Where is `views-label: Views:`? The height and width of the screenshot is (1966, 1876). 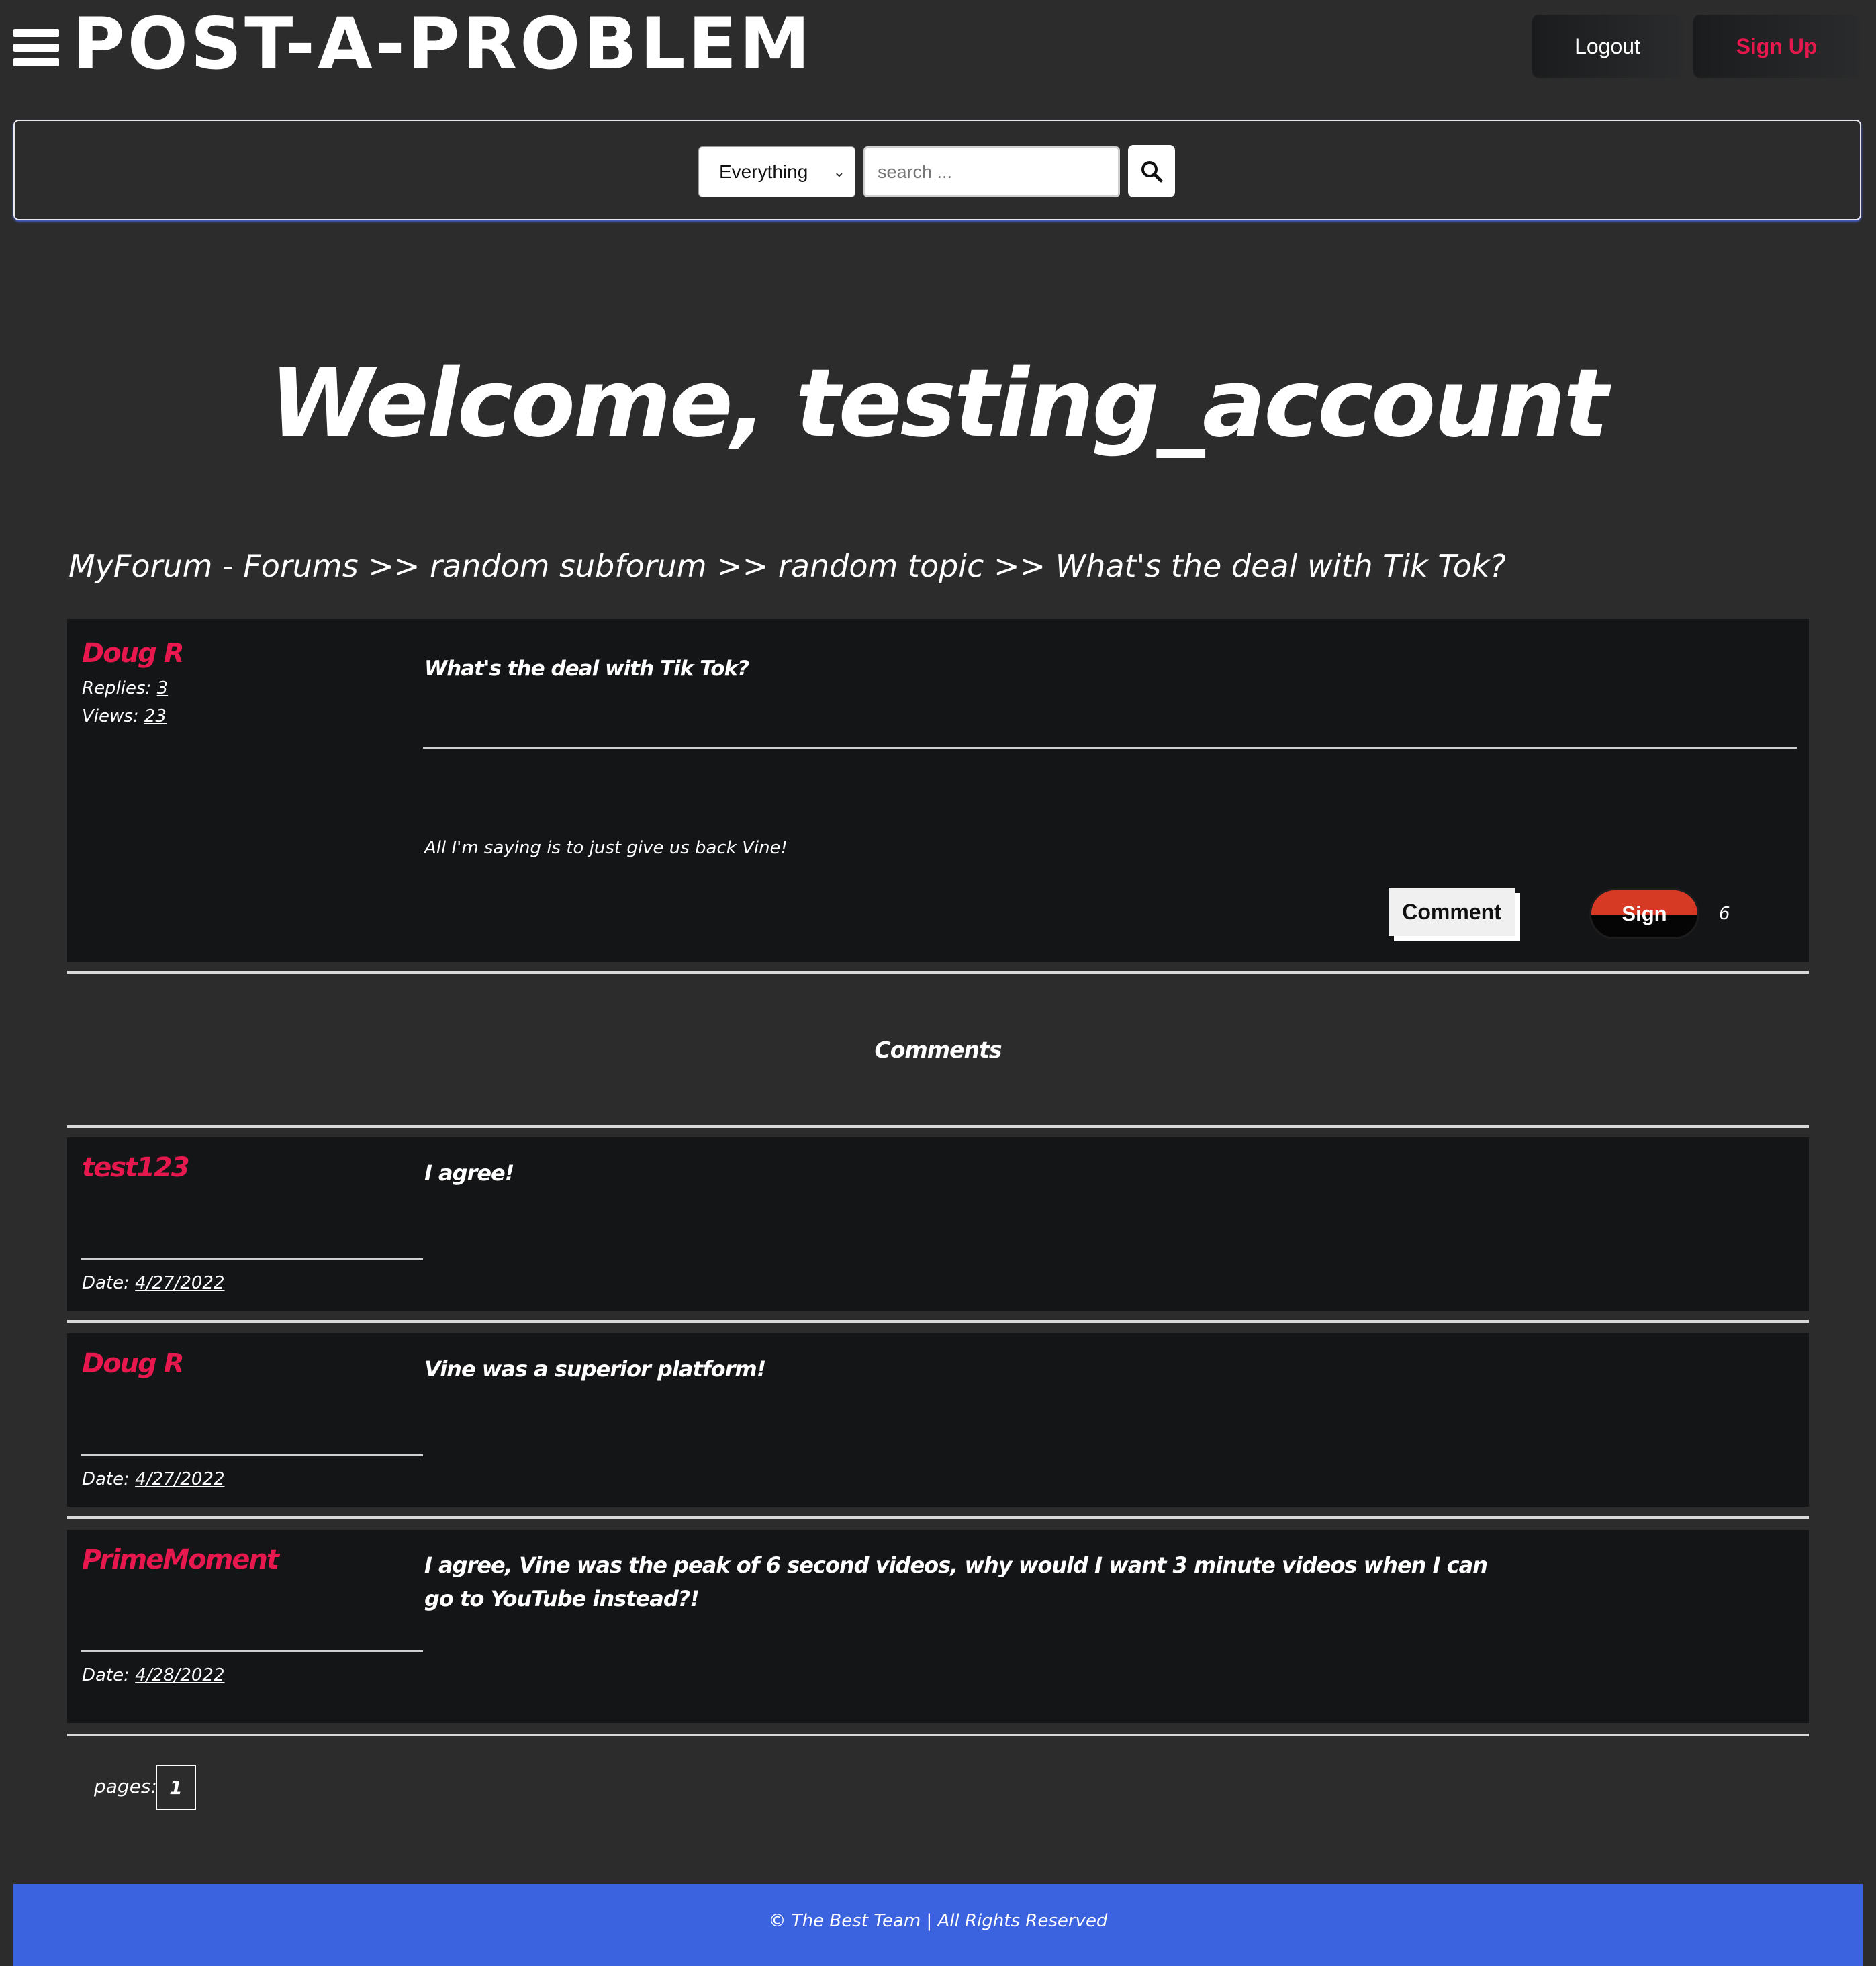 views-label: Views: is located at coordinates (110, 717).